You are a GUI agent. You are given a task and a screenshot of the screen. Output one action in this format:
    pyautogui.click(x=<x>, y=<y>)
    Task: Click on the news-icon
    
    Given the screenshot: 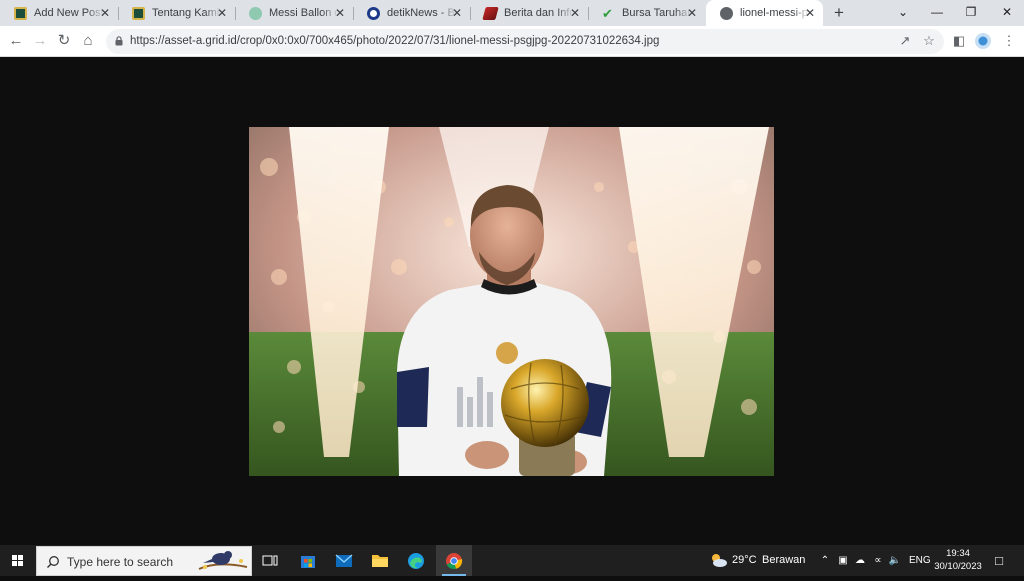 What is the action you would take?
    pyautogui.click(x=490, y=13)
    